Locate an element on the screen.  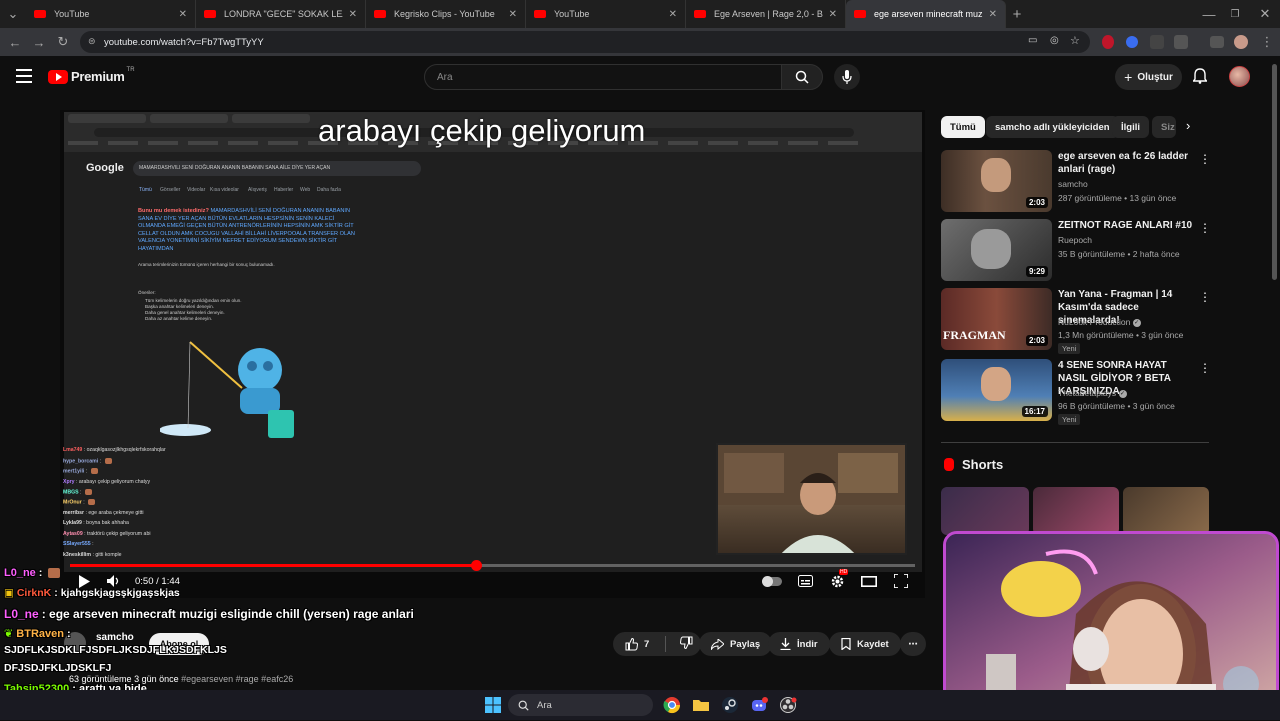
related-channel-name: samcho is located at coordinates (1073, 184).